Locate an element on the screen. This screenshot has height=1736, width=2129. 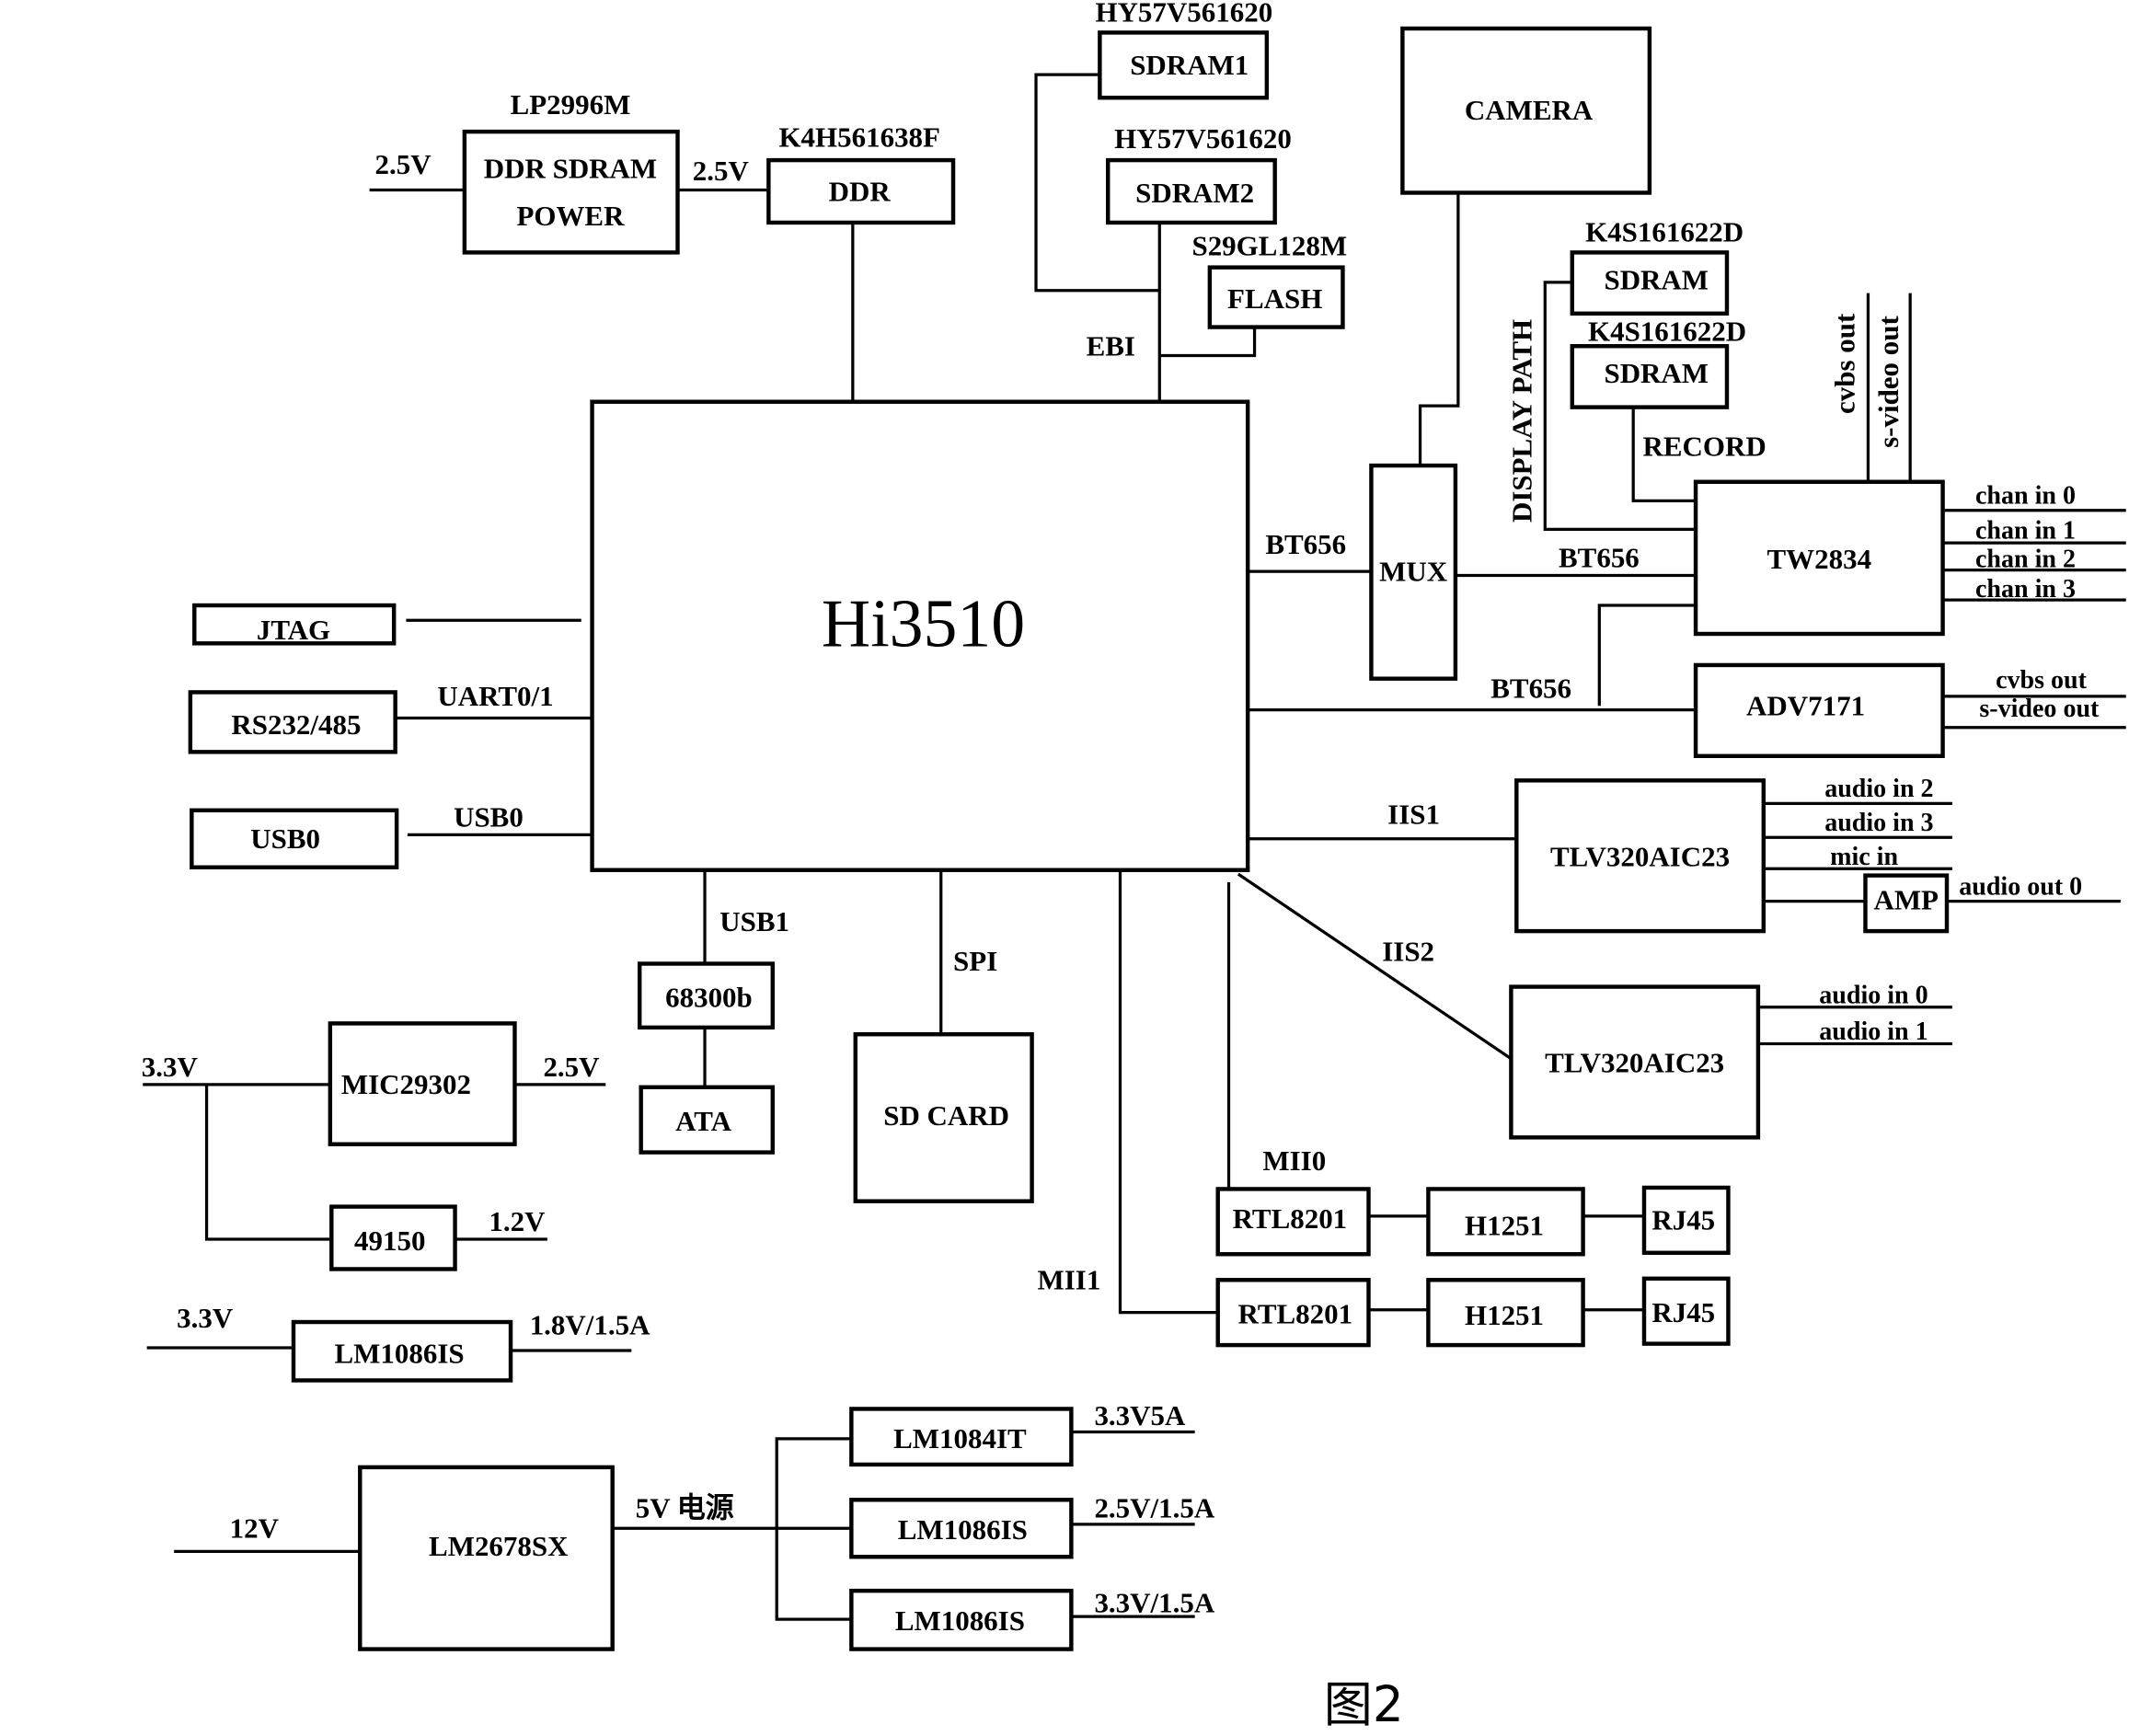
ddr-power-in-label: 2.5V is located at coordinates (403, 164).